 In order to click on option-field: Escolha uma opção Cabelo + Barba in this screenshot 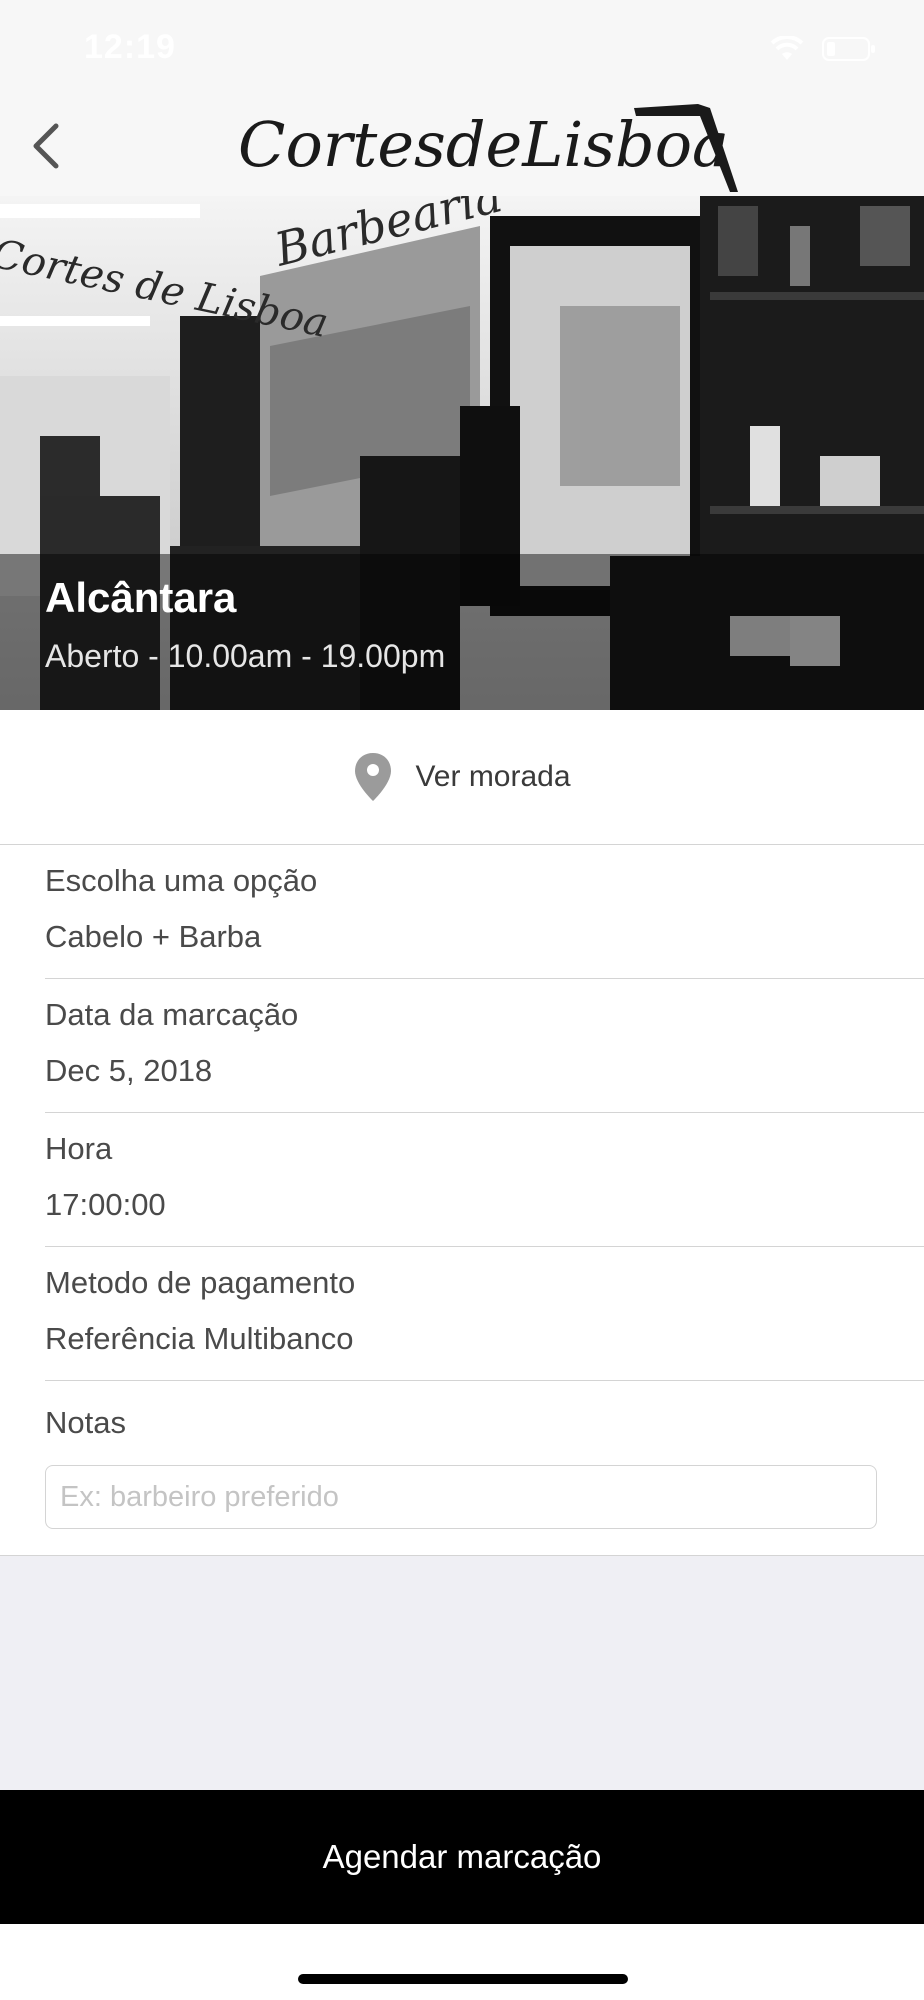, I will do `click(484, 912)`.